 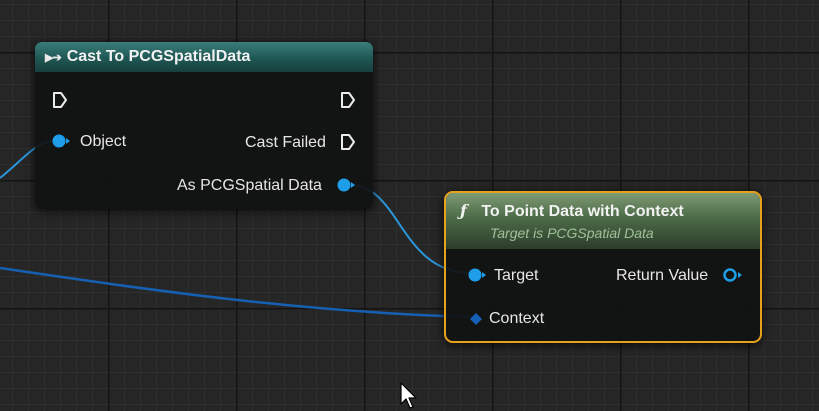 What do you see at coordinates (517, 318) in the screenshot?
I see `context-pin-label: Context` at bounding box center [517, 318].